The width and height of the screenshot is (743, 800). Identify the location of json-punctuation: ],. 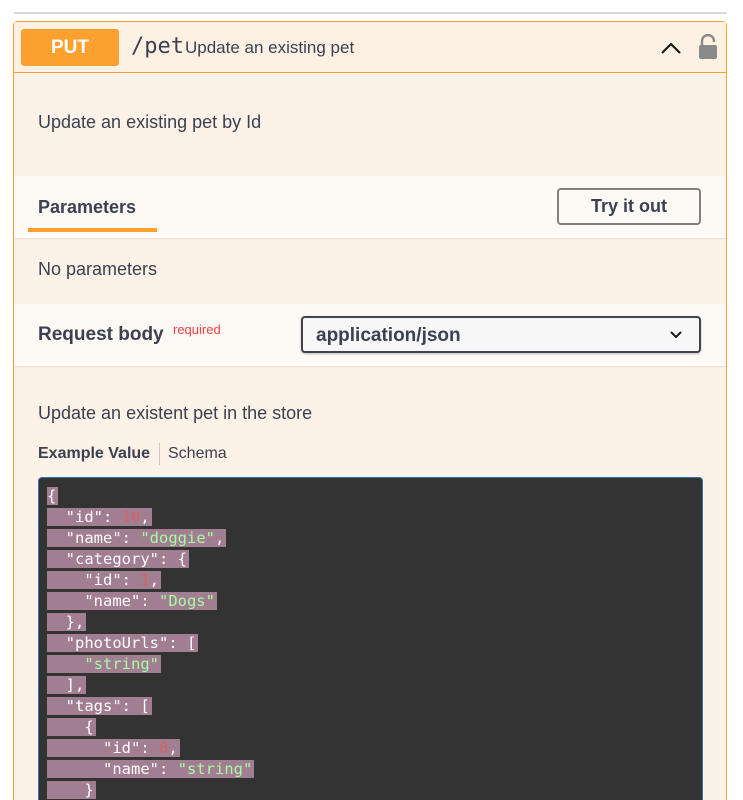
(66, 685).